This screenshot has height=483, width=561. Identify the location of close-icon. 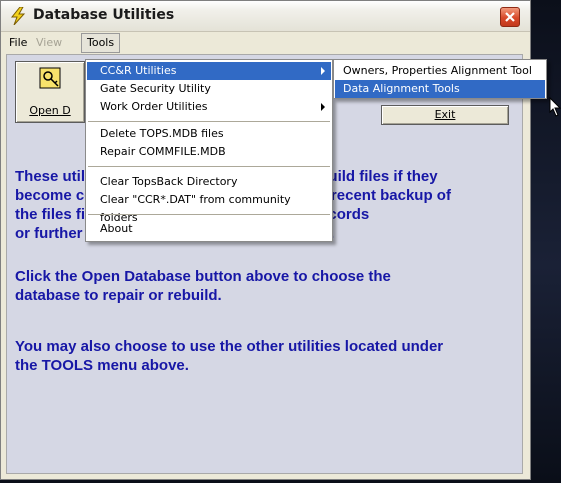
(510, 17).